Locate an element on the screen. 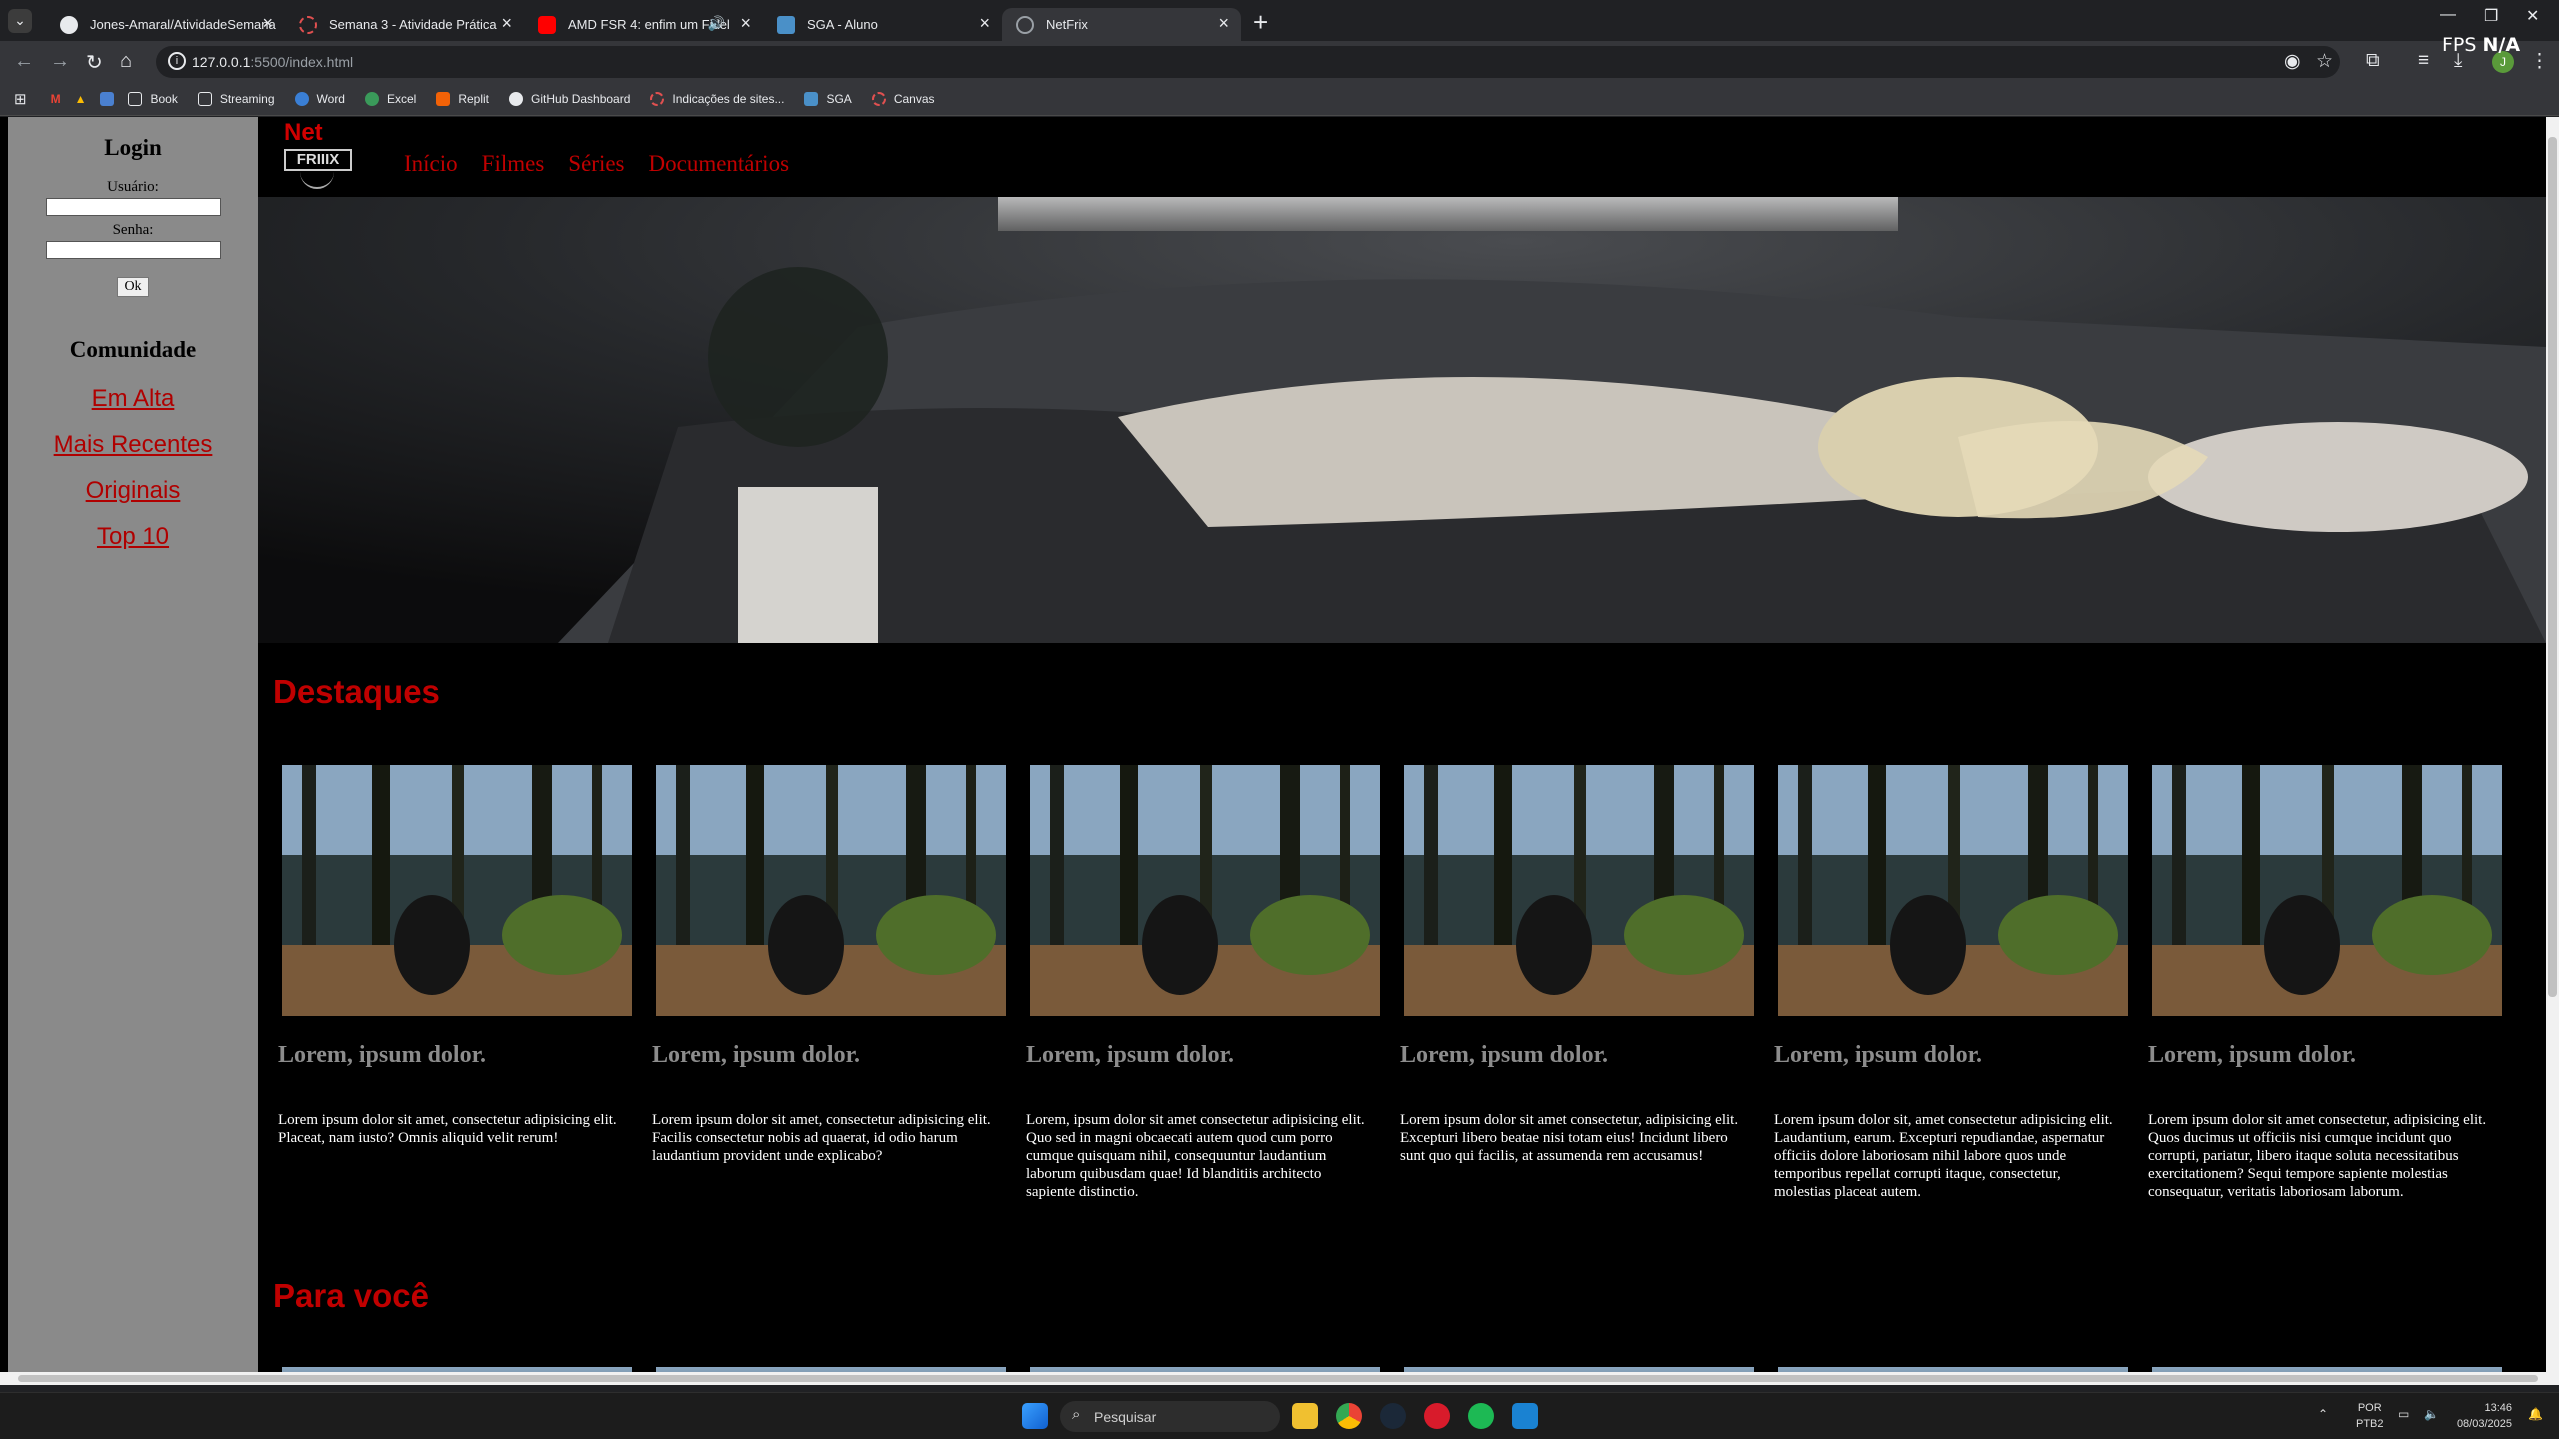  nav-documentarios: Documentários is located at coordinates (719, 164).